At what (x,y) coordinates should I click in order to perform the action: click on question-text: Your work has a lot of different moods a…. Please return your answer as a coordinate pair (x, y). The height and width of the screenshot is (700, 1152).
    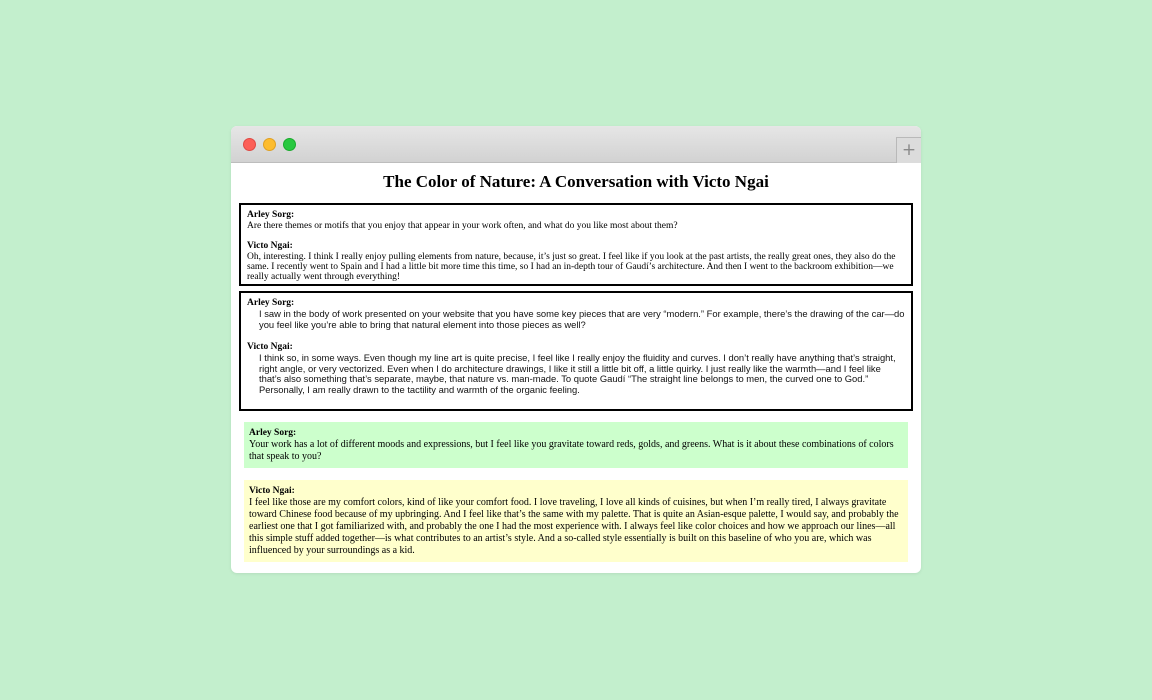
    Looking at the image, I should click on (571, 450).